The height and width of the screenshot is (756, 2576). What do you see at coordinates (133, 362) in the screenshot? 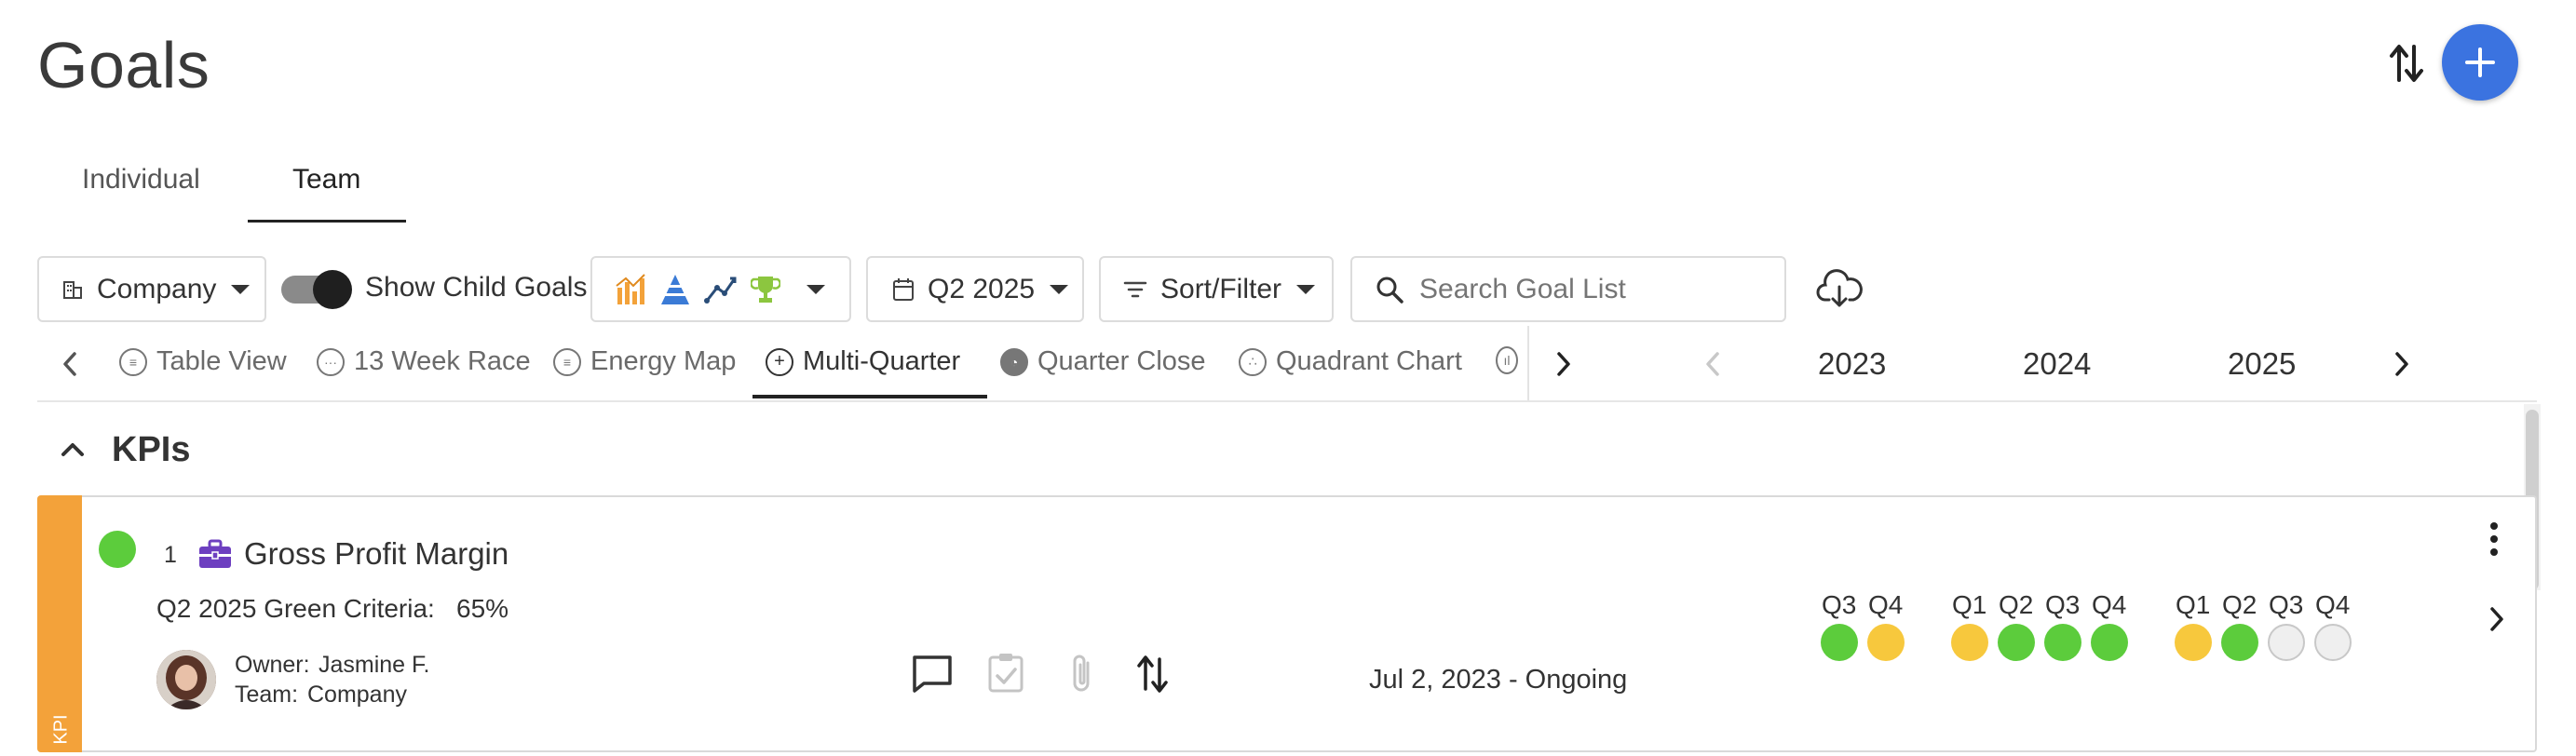
I see `table-icon: ≡` at bounding box center [133, 362].